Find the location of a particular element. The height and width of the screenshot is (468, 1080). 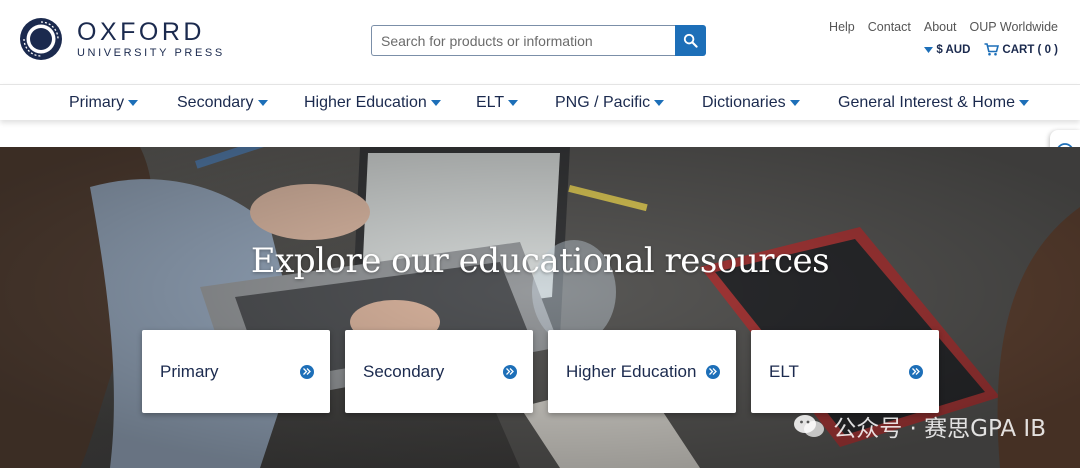

cart-label: CART ( 0 ) is located at coordinates (1030, 49).